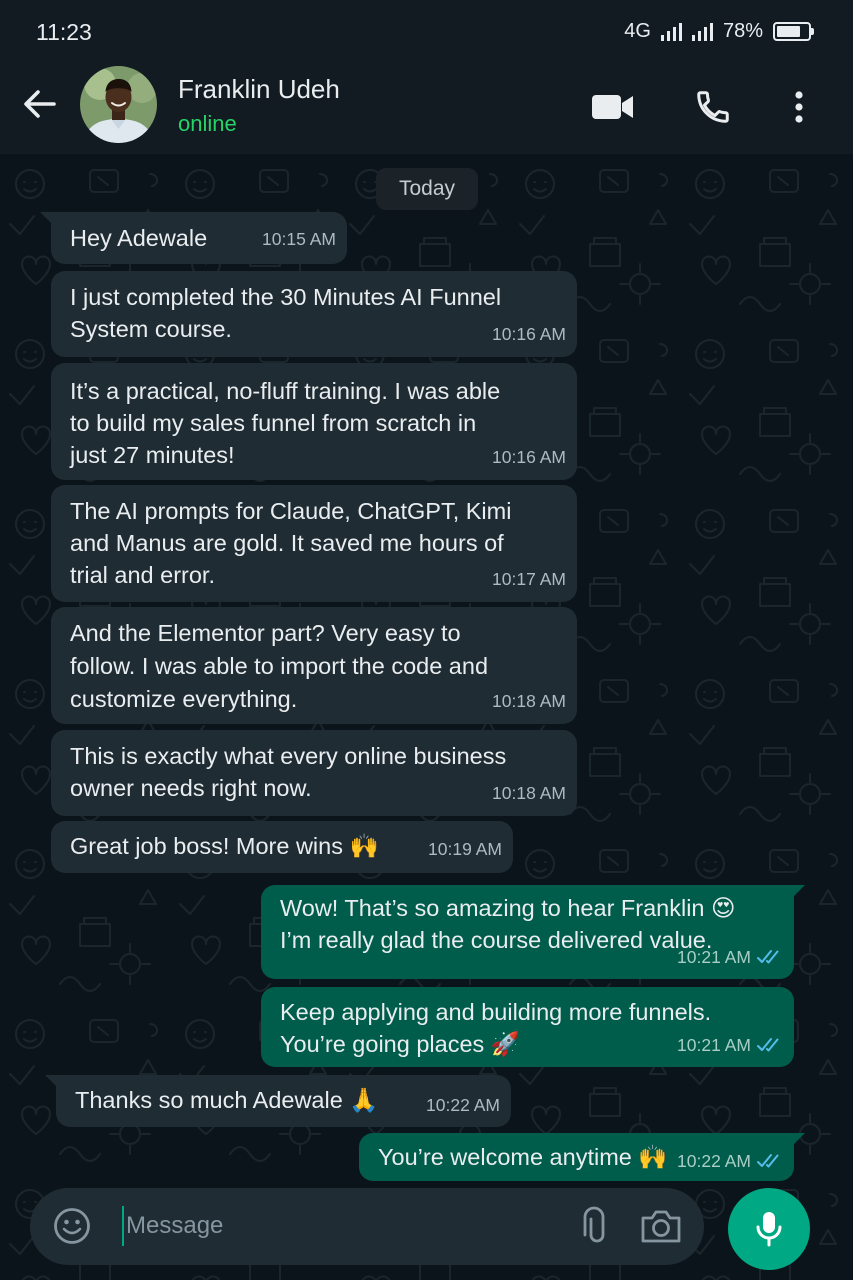 This screenshot has height=1280, width=853. What do you see at coordinates (227, 1100) in the screenshot?
I see `message-text: Thanks so much Adewale 🙏` at bounding box center [227, 1100].